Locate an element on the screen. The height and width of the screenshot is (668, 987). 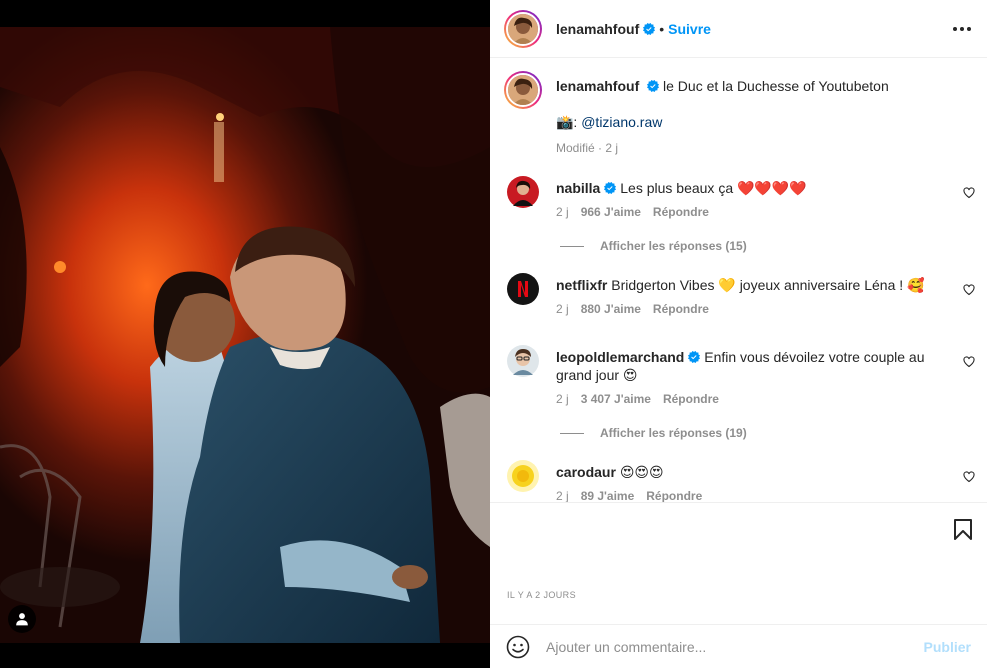
comment-text: 😍😍😍 is located at coordinates (641, 472).